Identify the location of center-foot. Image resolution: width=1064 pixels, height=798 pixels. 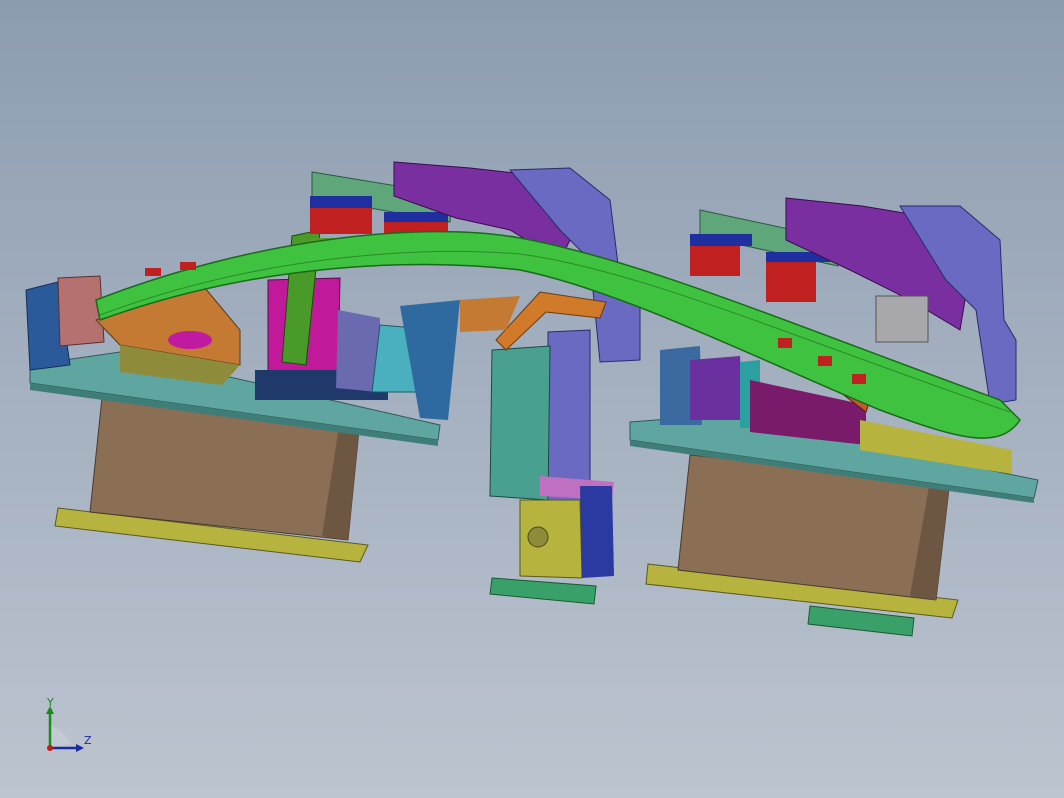
(543, 591).